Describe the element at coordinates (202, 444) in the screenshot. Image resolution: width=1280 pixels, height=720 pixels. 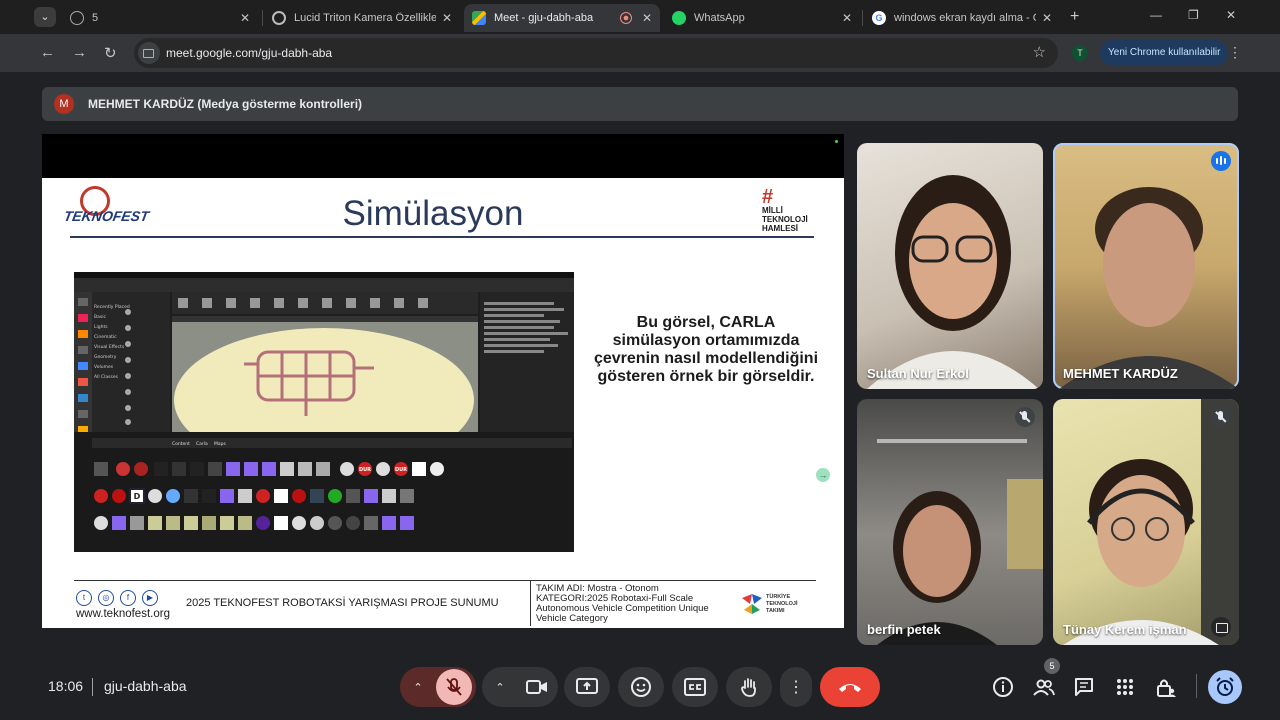
I see `content-tab: Carla` at that location.